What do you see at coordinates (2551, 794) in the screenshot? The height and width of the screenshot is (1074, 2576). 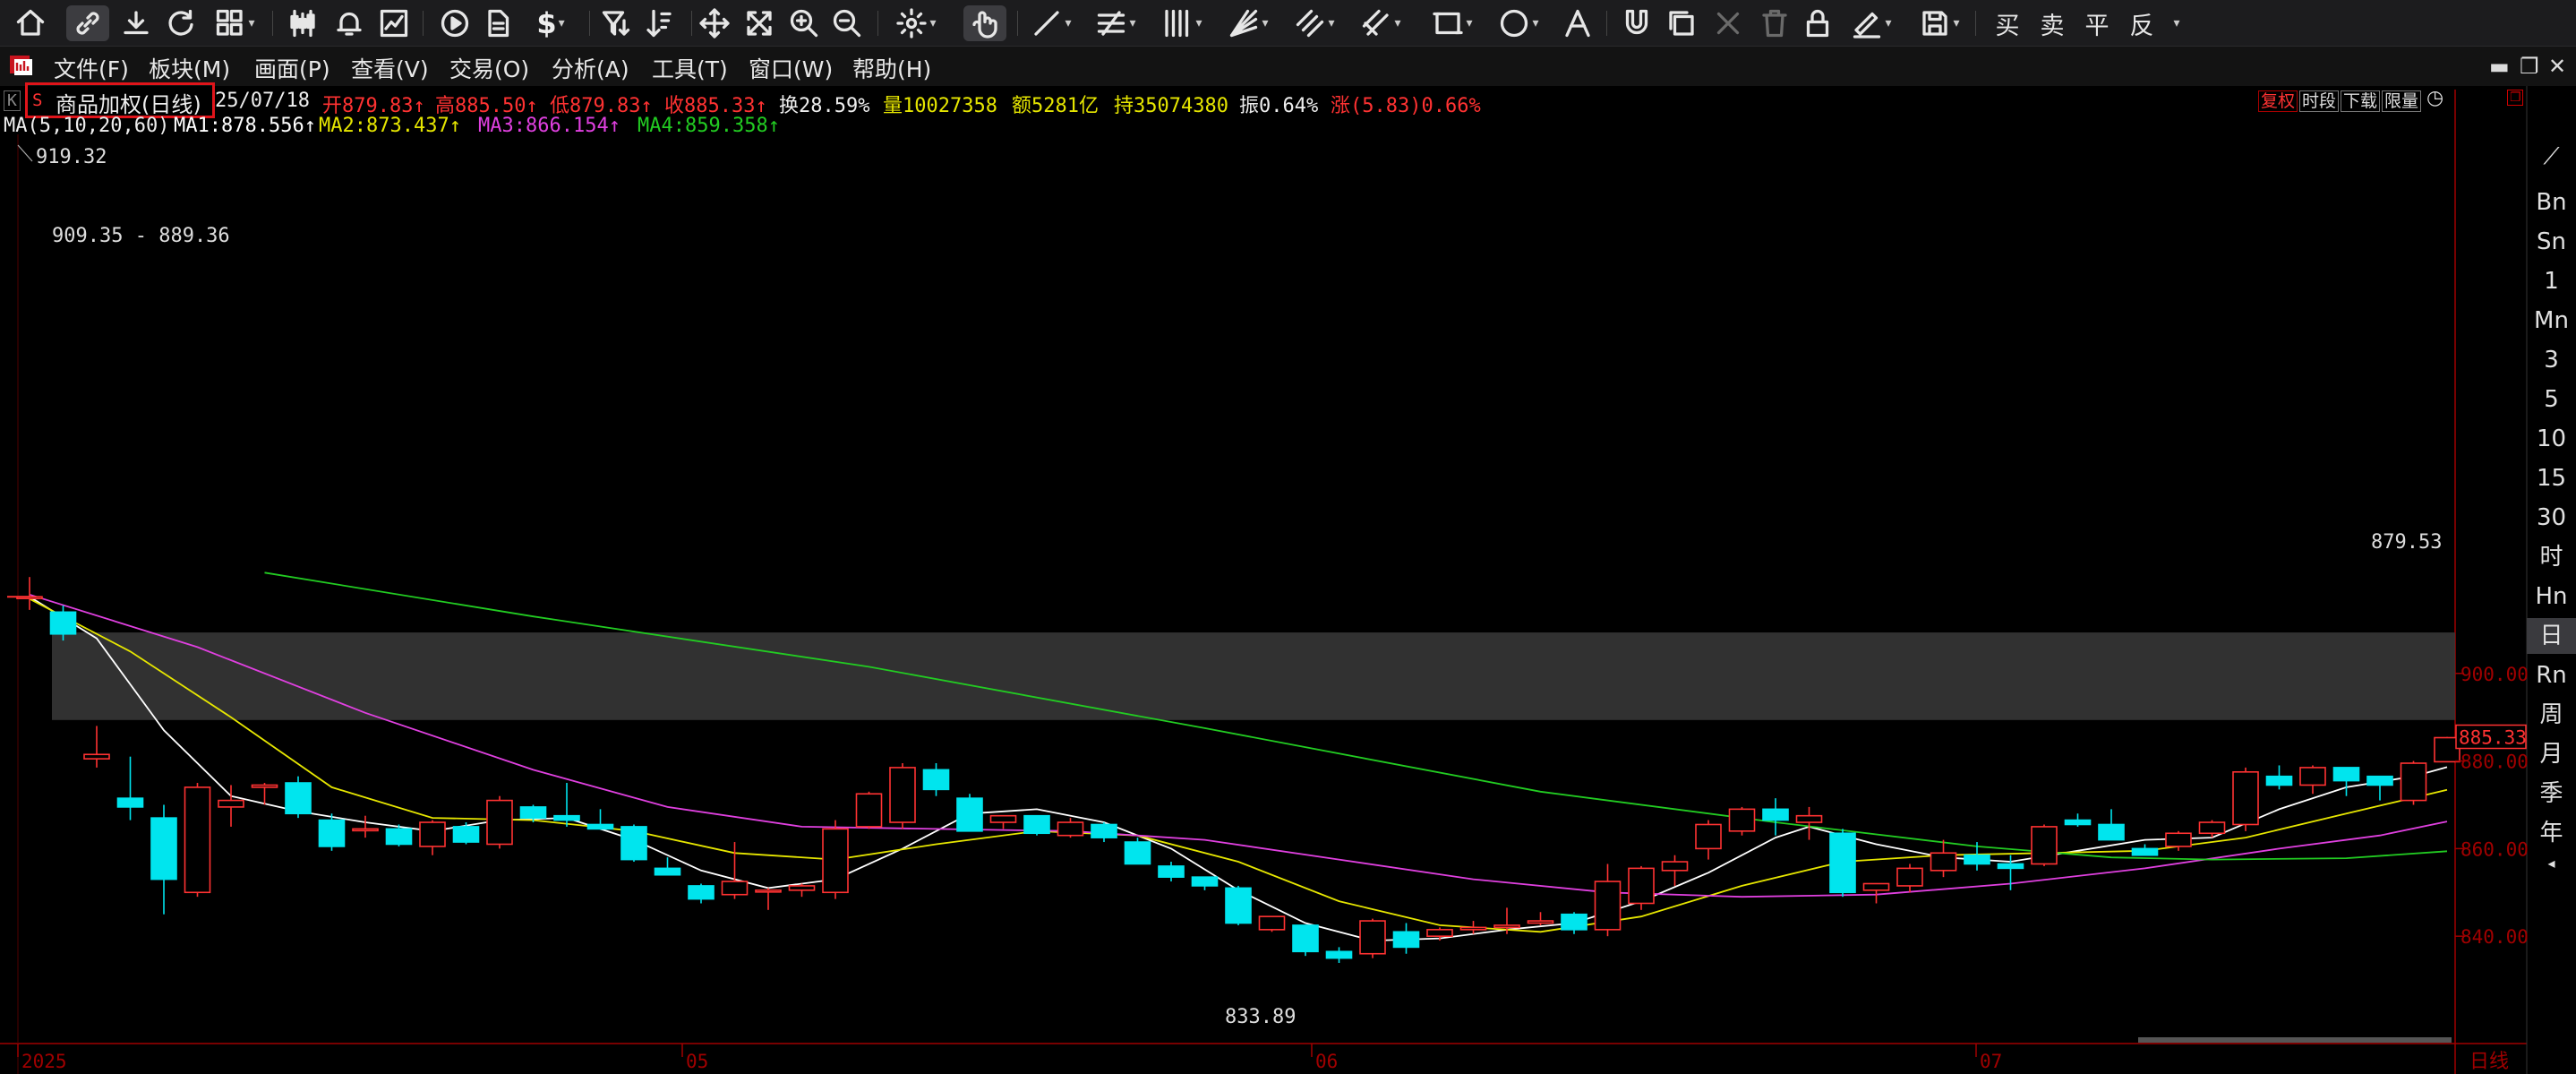 I see `period-15: 季` at bounding box center [2551, 794].